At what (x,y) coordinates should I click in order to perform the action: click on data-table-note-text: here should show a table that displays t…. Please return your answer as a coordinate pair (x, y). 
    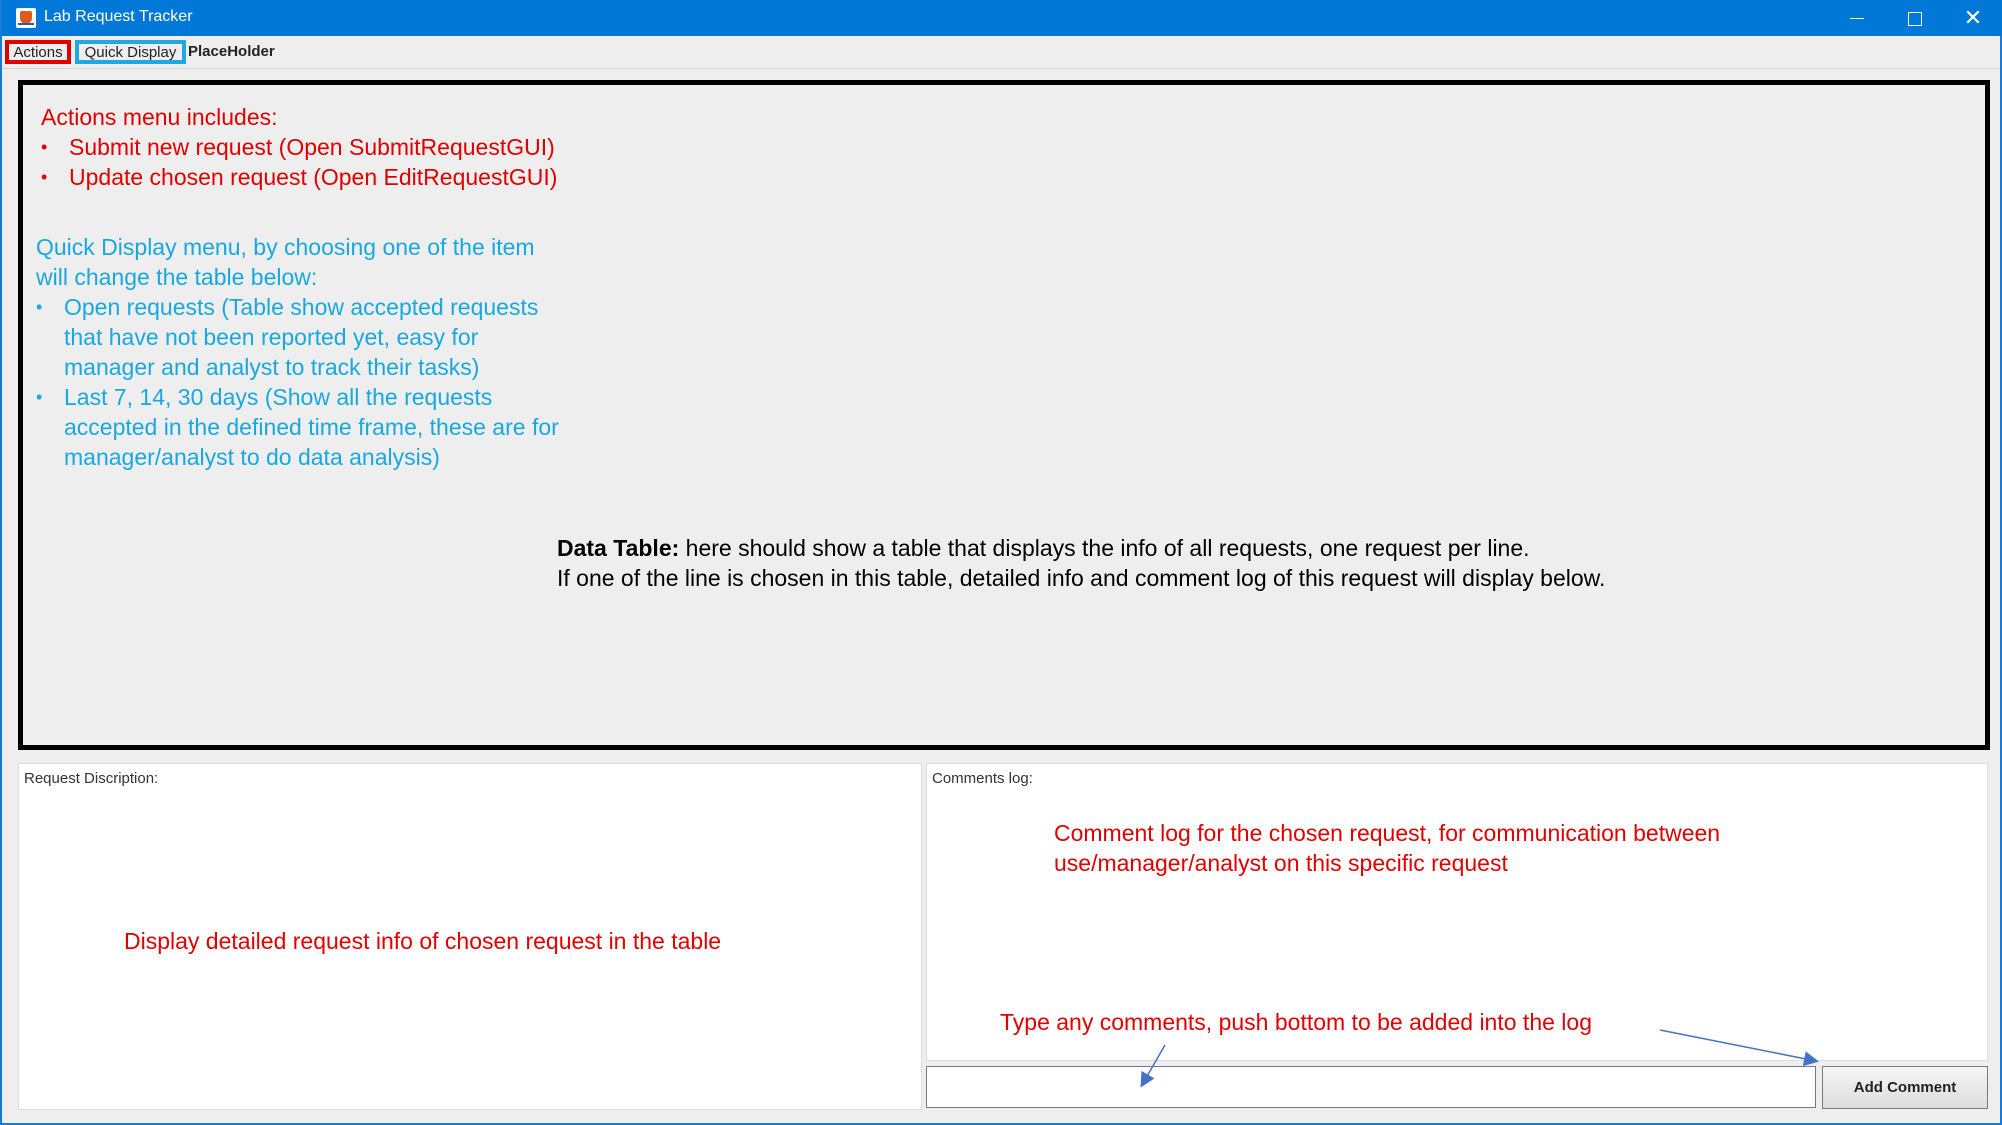
    Looking at the image, I should click on (1104, 548).